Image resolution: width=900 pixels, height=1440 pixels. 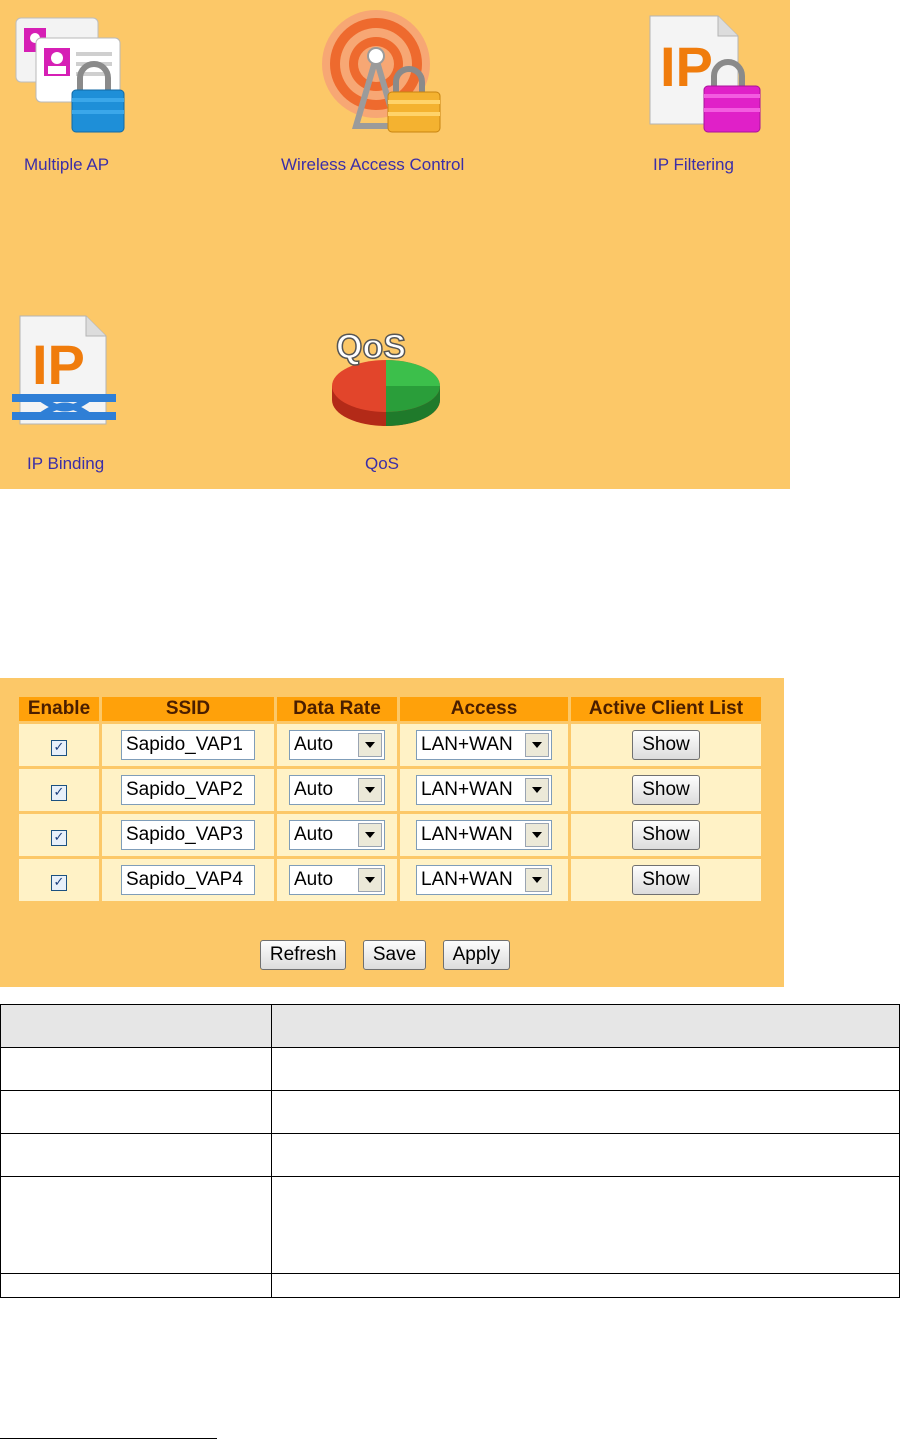 I want to click on menu-label-ip-filtering: IP Filtering, so click(x=693, y=164).